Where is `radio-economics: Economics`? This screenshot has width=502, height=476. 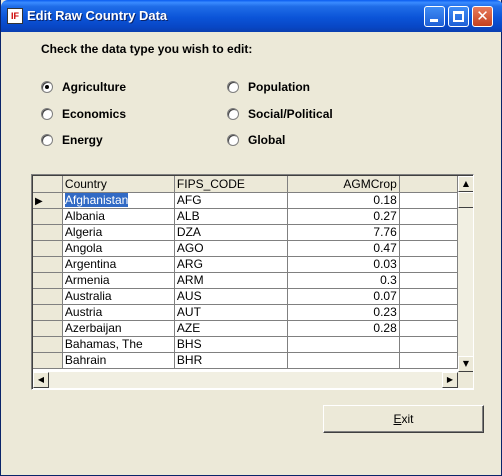
radio-economics: Economics is located at coordinates (83, 114).